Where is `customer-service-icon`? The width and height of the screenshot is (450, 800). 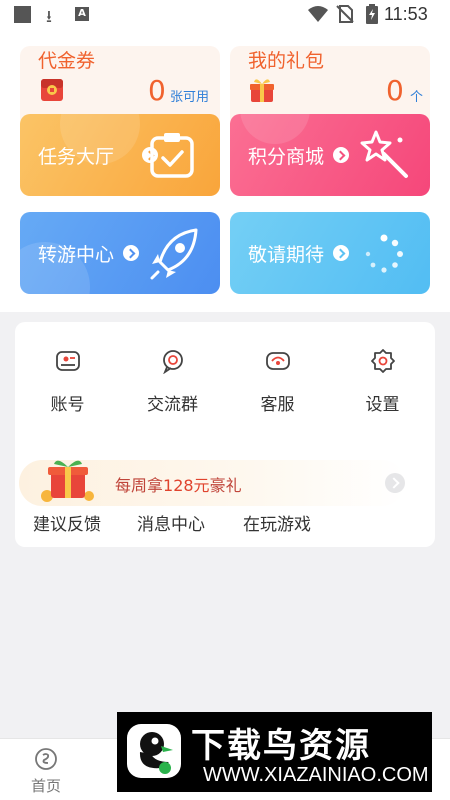
customer-service-icon is located at coordinates (277, 361).